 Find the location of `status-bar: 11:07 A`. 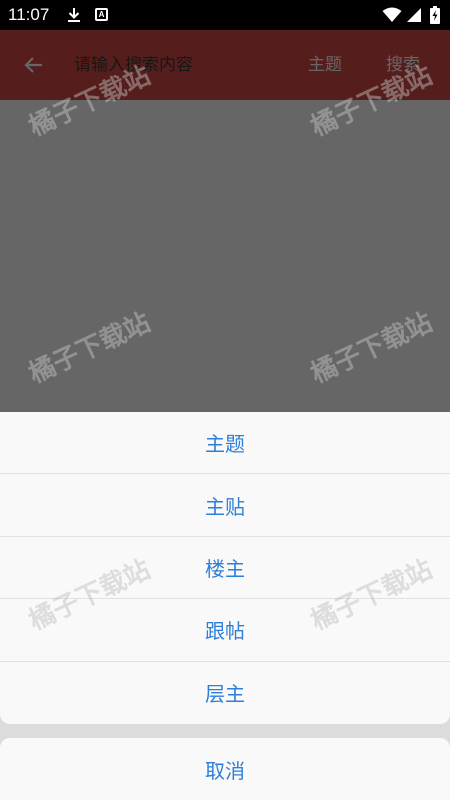

status-bar: 11:07 A is located at coordinates (225, 15).